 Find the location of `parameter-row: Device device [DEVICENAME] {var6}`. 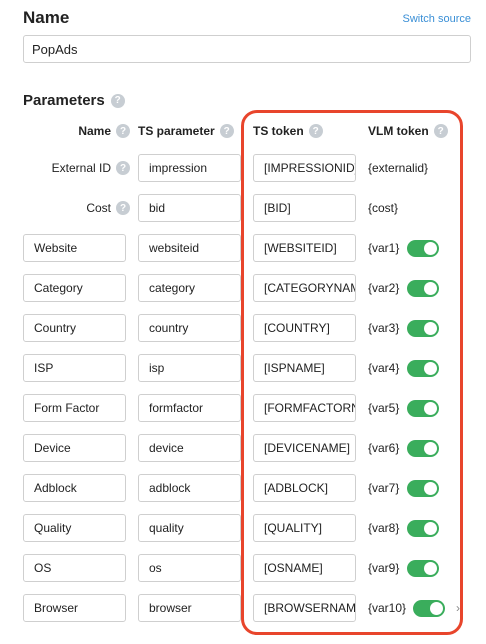

parameter-row: Device device [DEVICENAME] {var6} is located at coordinates (243, 448).